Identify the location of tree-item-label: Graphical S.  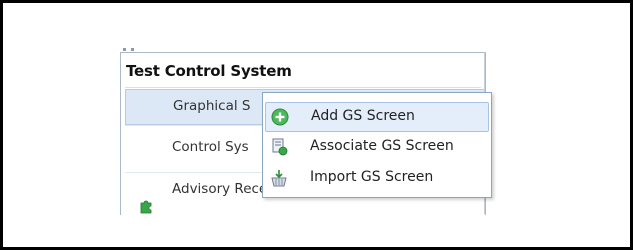
(212, 106).